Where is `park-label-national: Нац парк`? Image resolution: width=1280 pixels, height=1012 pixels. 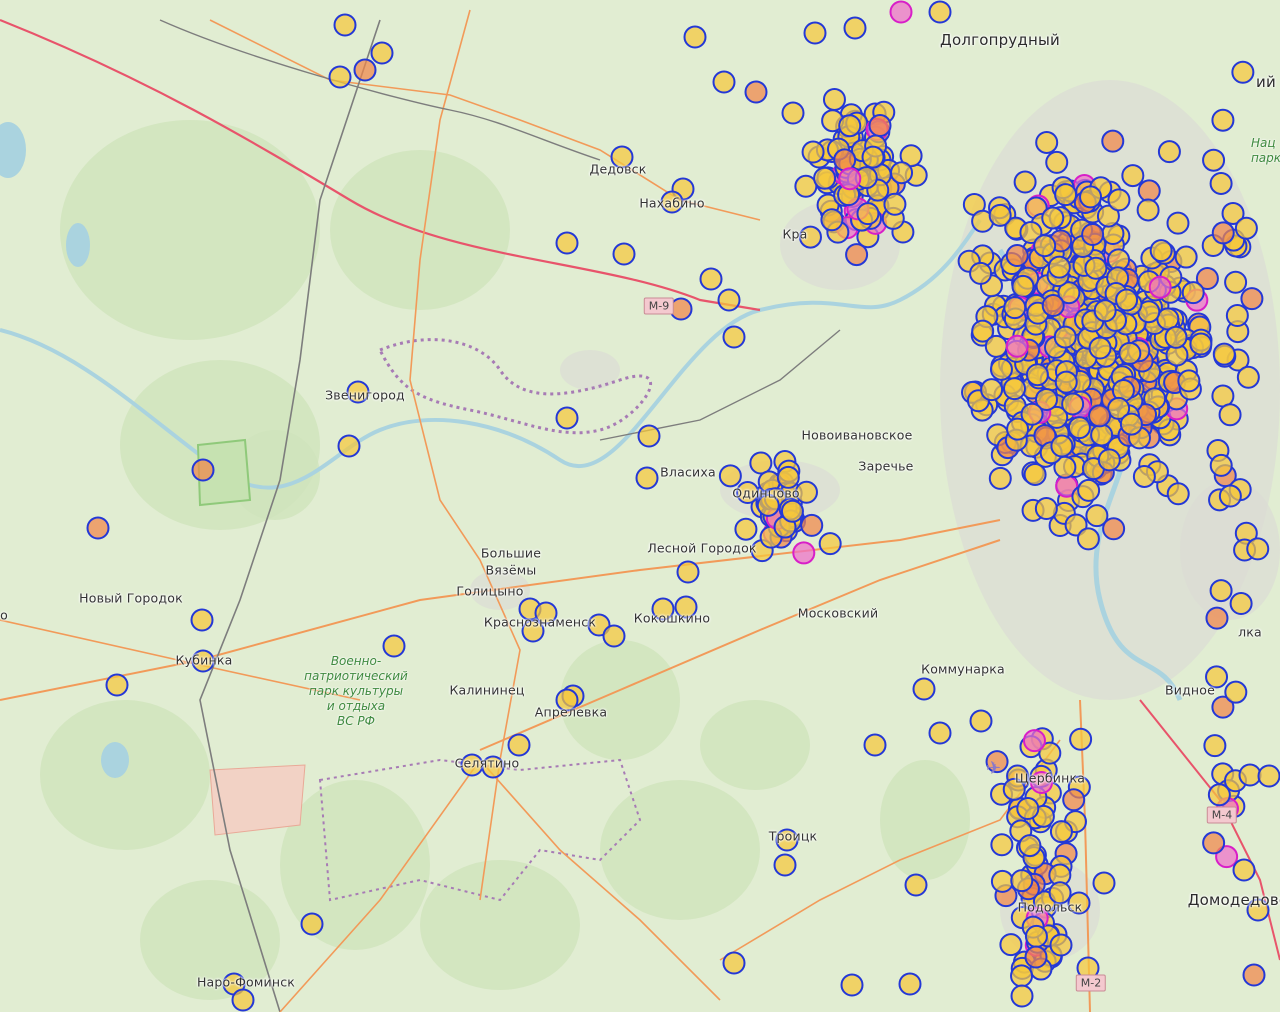 park-label-national: Нац парк is located at coordinates (1265, 150).